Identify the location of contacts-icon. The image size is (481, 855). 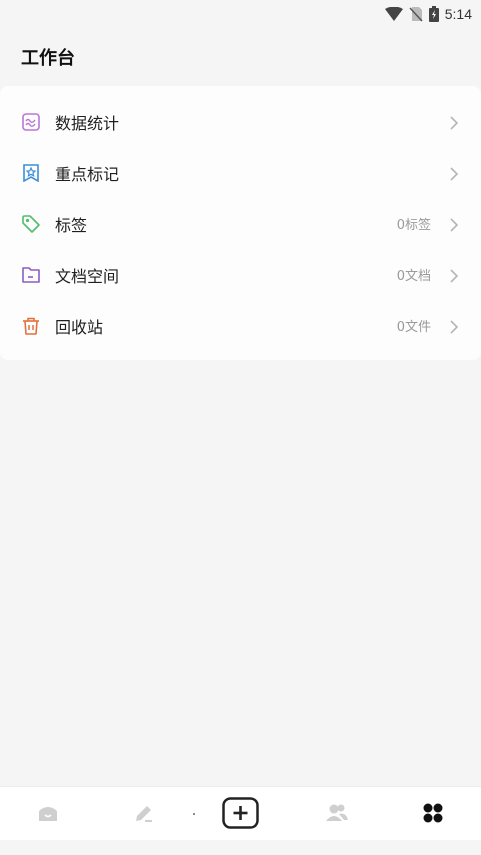
(337, 813).